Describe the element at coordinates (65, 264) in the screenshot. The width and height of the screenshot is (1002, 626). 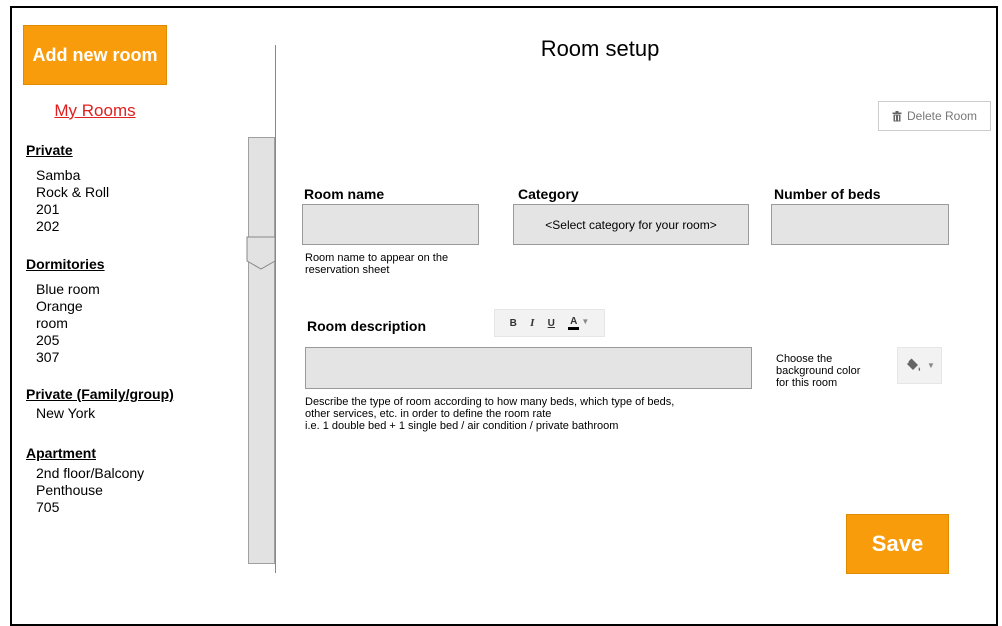
I see `category-title-dormitories: Dormitories` at that location.